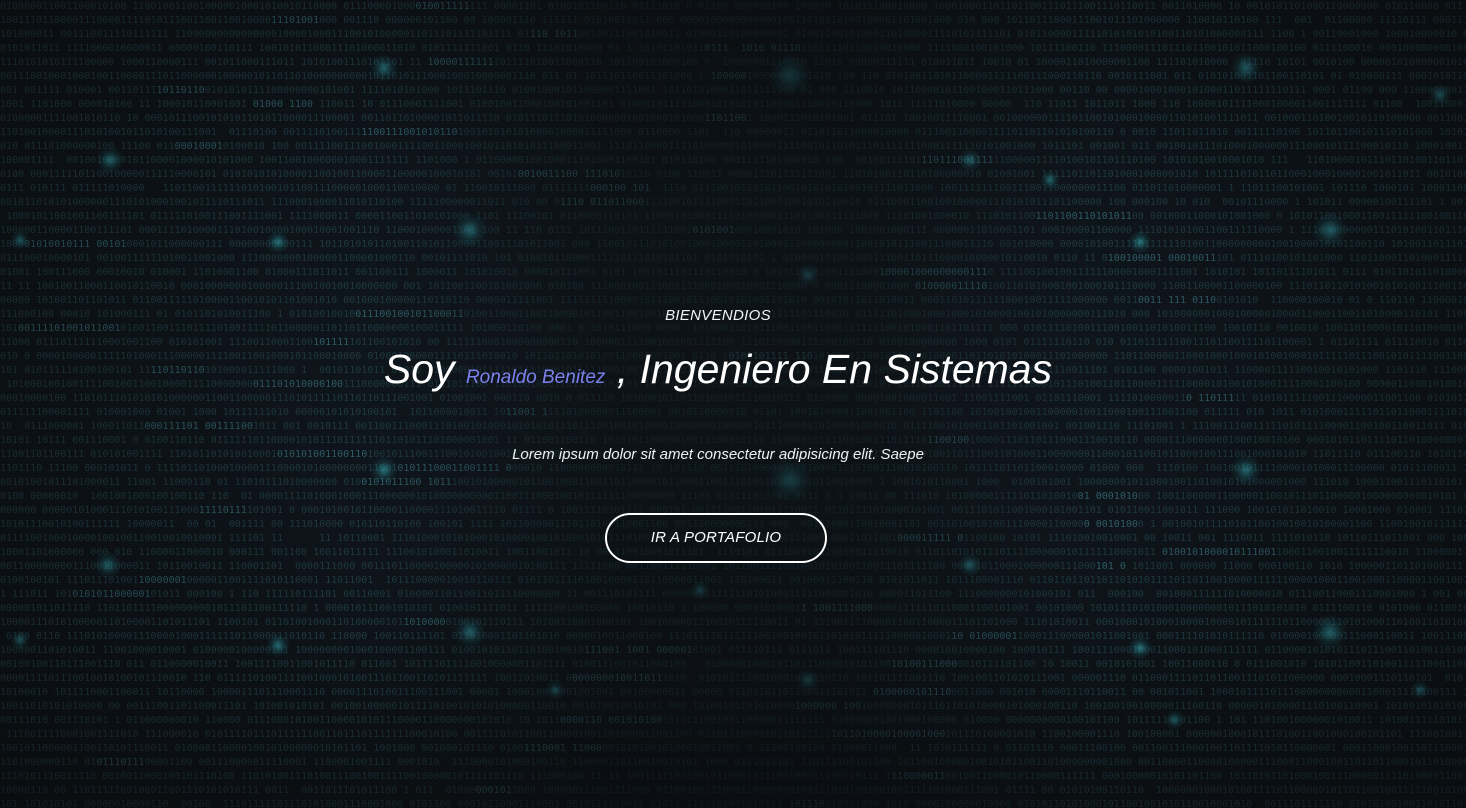 The height and width of the screenshot is (808, 1466). Describe the element at coordinates (419, 369) in the screenshot. I see `headline-prefix: Soy` at that location.